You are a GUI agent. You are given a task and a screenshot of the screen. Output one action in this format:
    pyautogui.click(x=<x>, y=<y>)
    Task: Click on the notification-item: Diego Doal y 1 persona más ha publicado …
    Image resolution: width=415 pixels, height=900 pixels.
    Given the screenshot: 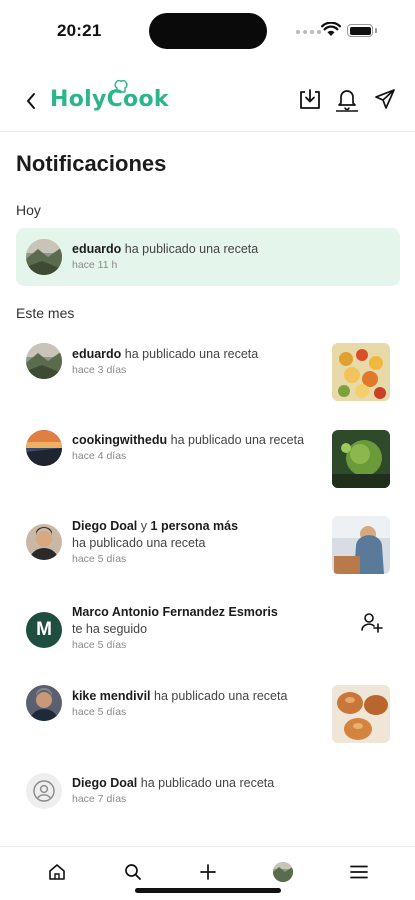 What is the action you would take?
    pyautogui.click(x=208, y=544)
    